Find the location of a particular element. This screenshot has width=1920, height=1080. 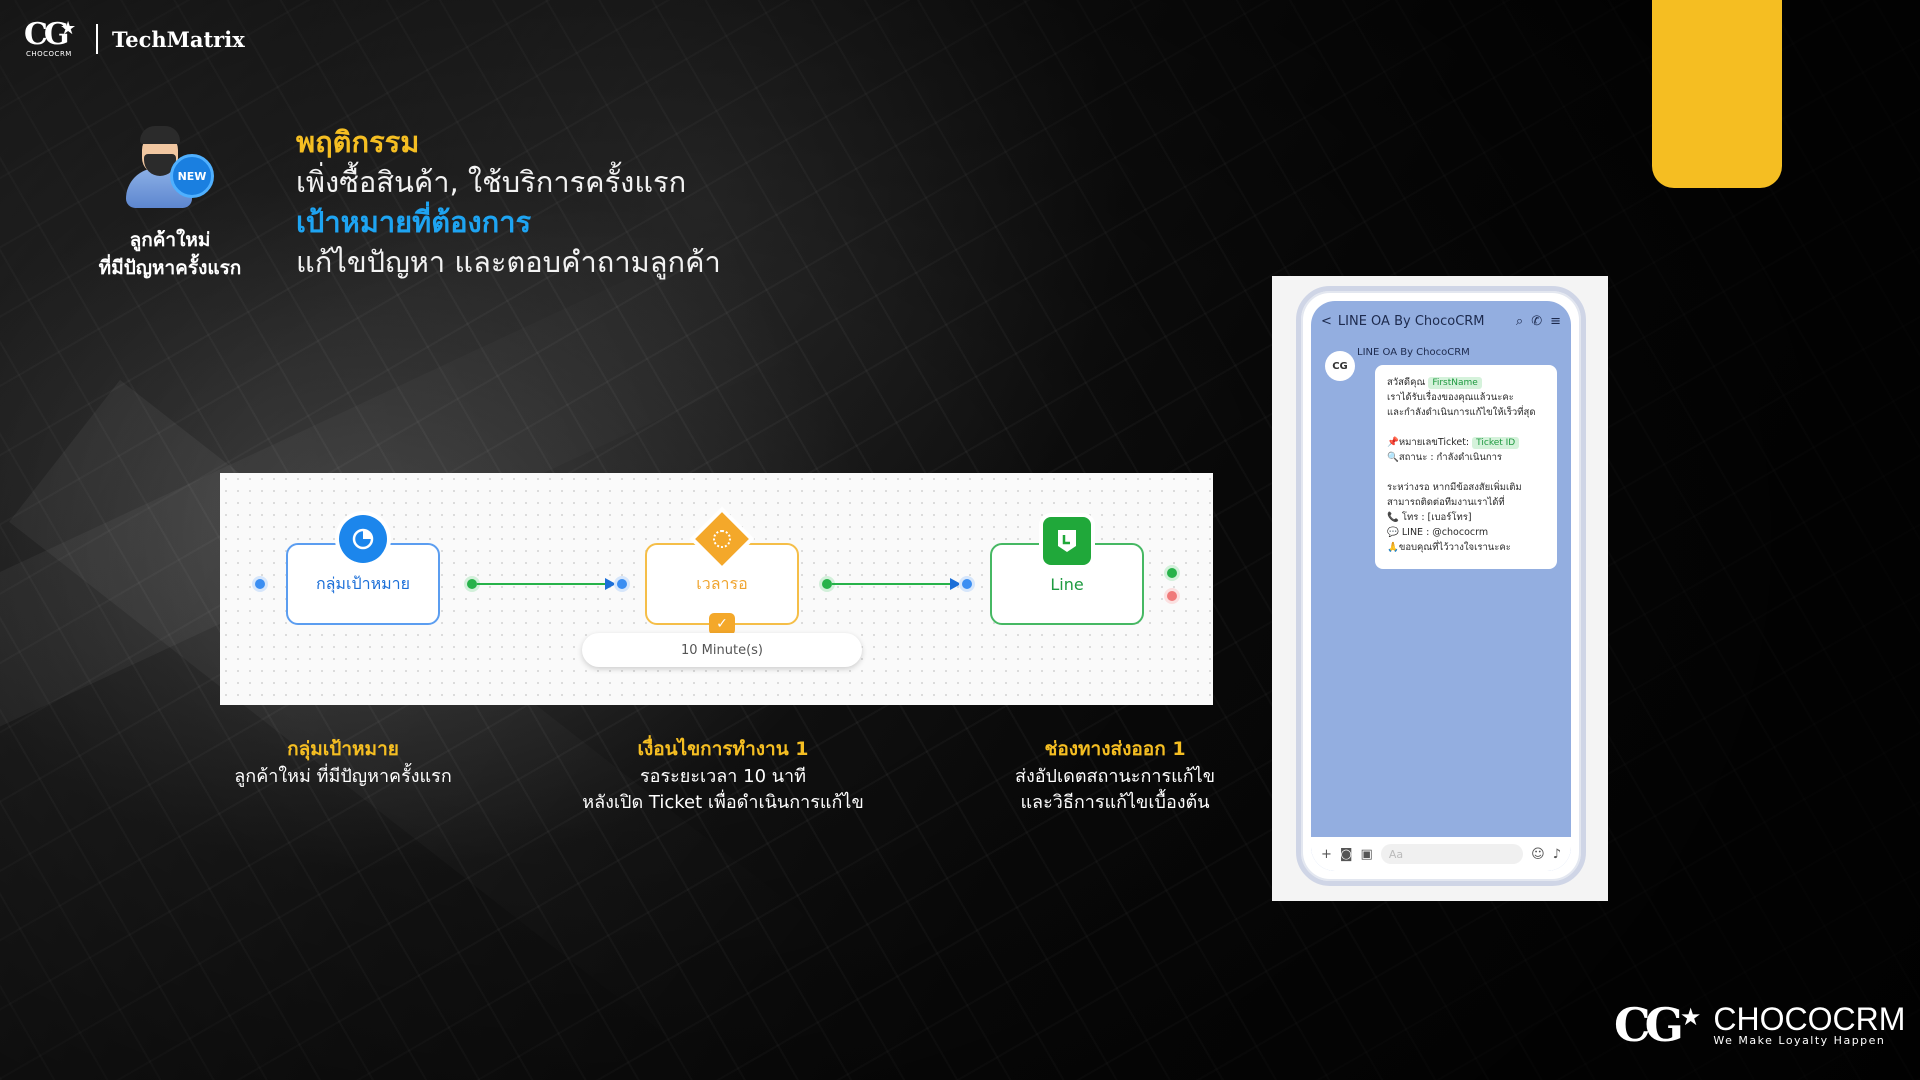

goal-heading: เป้าหมายที่ต้องการ is located at coordinates (414, 222).